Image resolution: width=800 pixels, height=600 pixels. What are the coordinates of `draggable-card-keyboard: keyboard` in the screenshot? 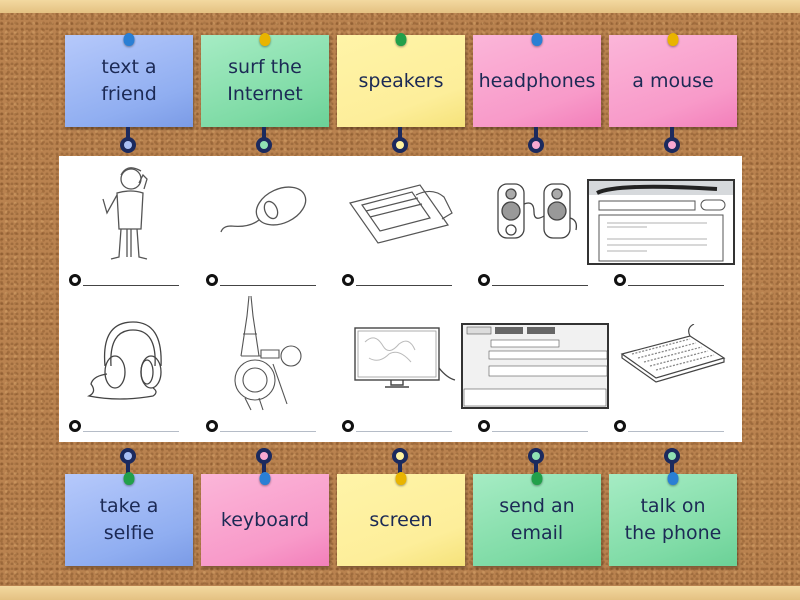 It's located at (265, 519).